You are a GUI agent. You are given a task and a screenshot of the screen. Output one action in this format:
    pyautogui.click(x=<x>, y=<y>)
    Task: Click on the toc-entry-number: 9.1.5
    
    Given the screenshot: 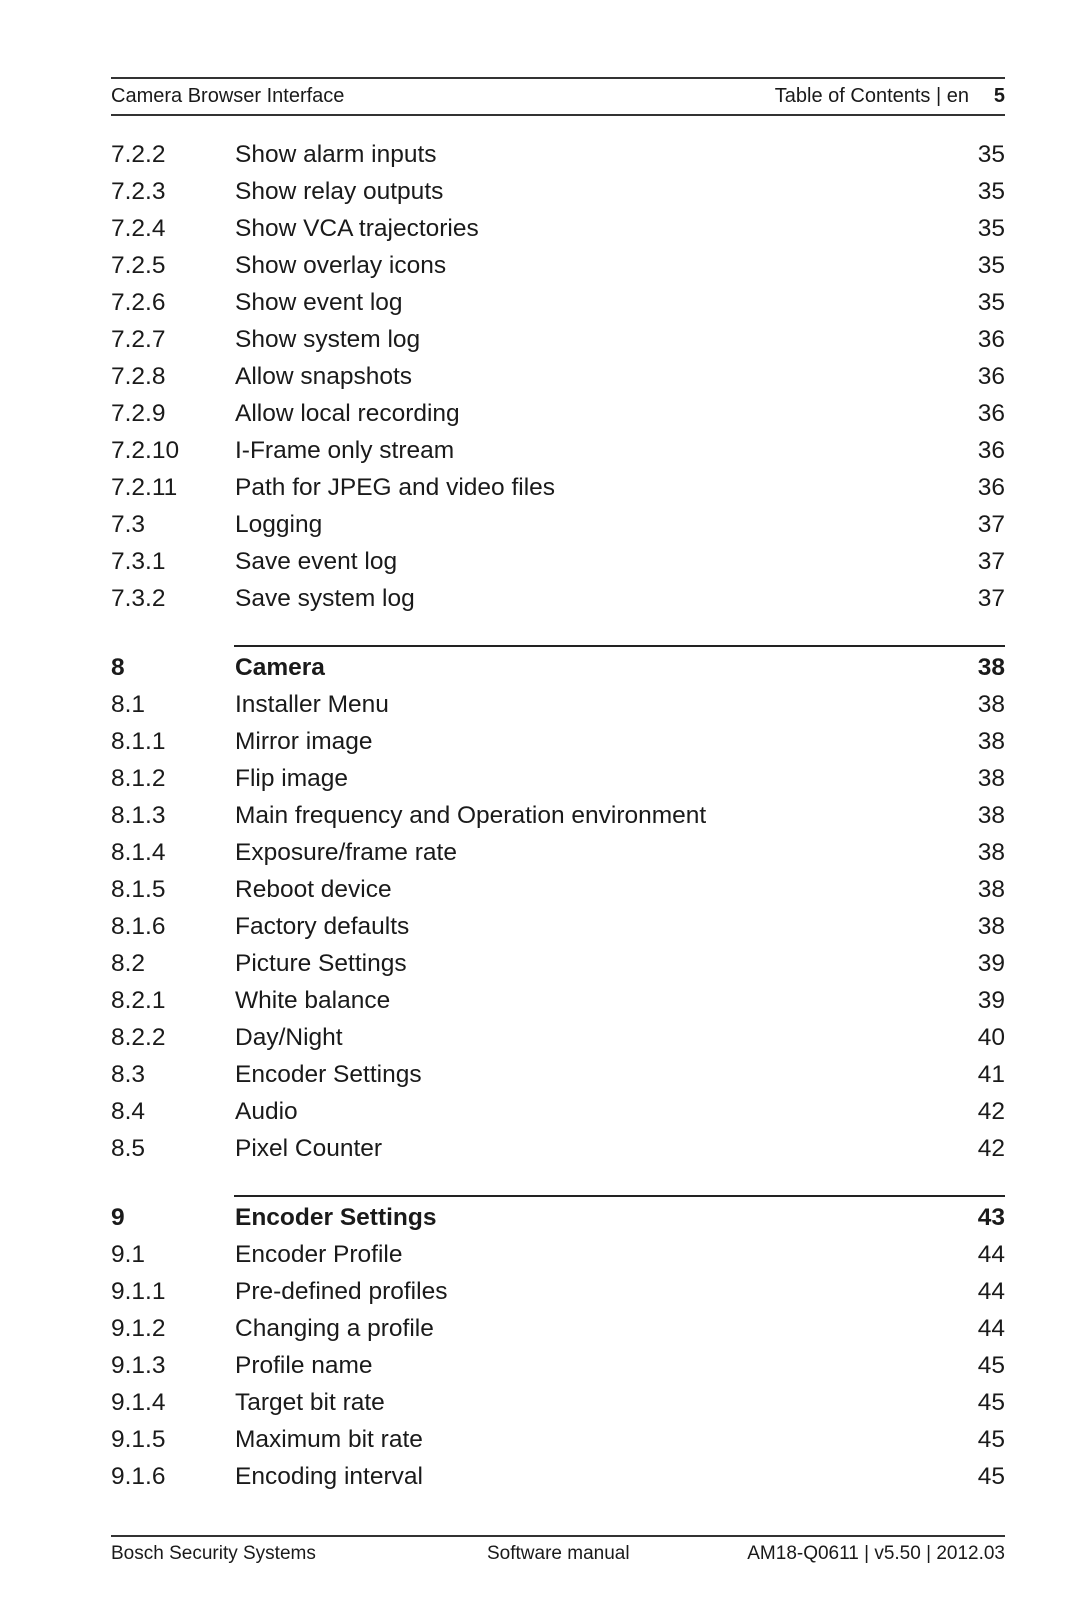 What is the action you would take?
    pyautogui.click(x=138, y=1439)
    